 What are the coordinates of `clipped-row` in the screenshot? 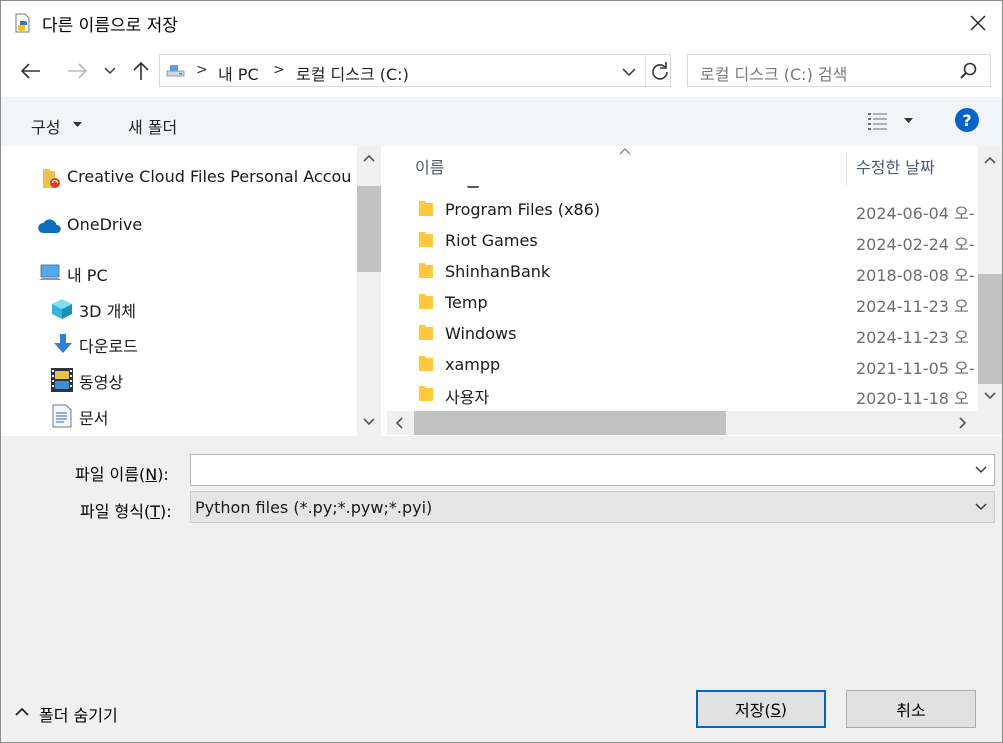 It's located at (682, 188).